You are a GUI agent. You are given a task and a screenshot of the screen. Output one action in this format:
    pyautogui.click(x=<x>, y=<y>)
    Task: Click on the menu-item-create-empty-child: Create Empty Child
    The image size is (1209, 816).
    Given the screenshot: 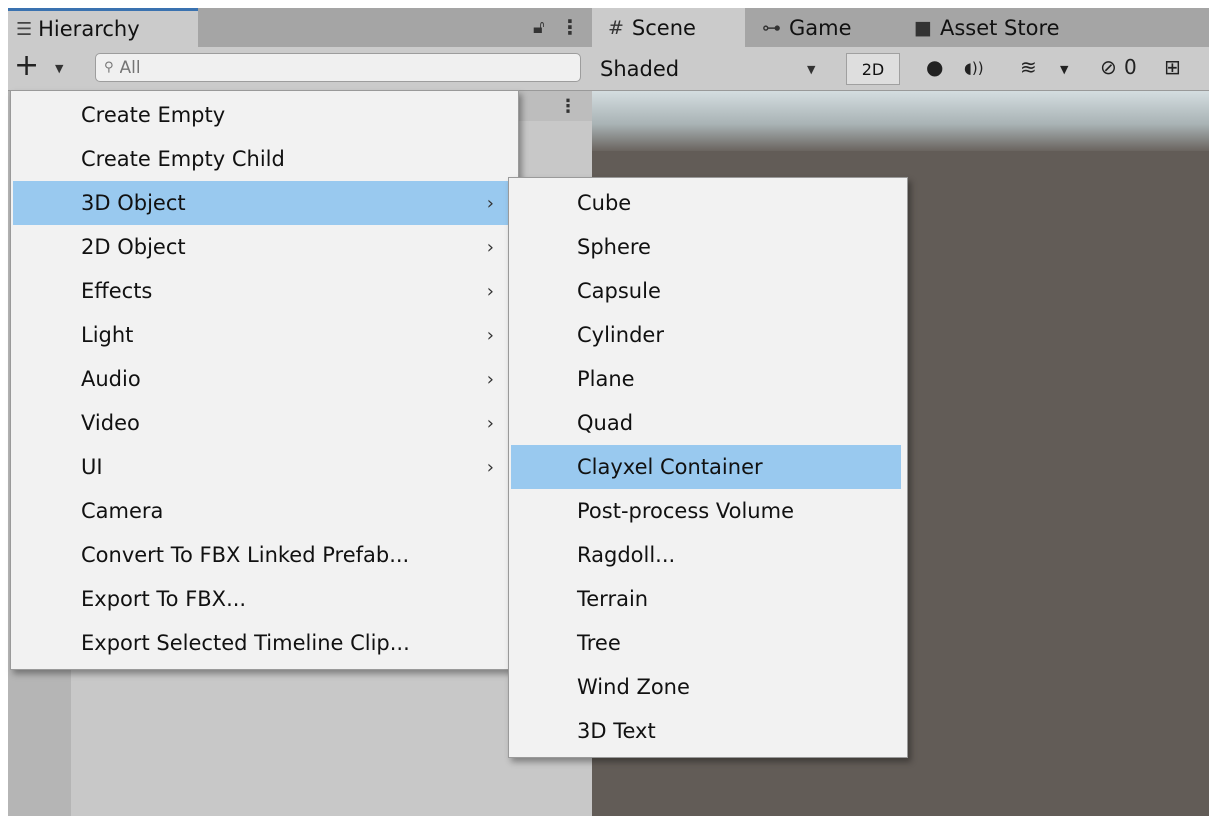 What is the action you would take?
    pyautogui.click(x=264, y=159)
    